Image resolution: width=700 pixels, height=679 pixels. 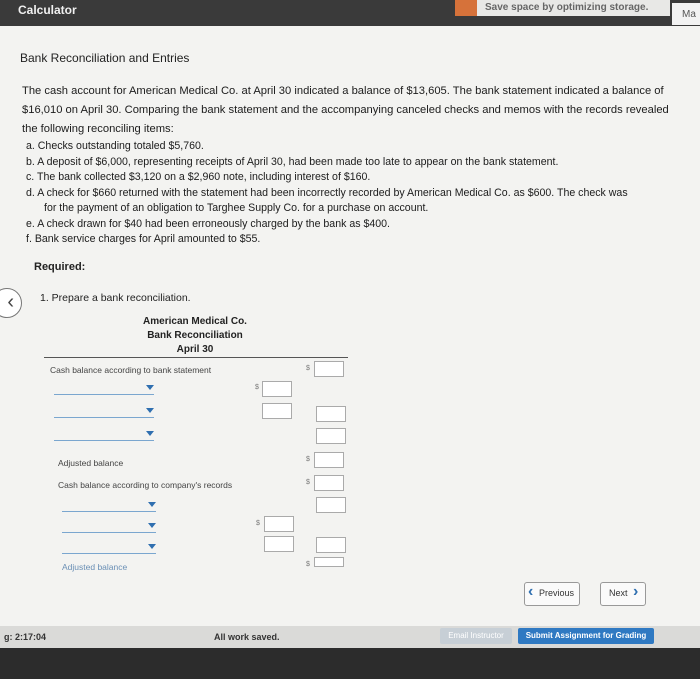 I want to click on previous-button: ‹ Previous, so click(x=552, y=594).